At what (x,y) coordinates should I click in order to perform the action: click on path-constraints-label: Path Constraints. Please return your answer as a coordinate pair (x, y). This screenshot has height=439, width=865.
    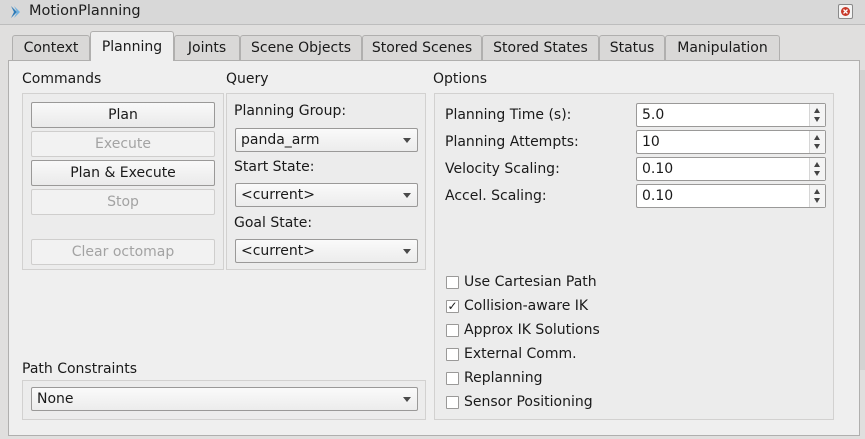
    Looking at the image, I should click on (80, 369).